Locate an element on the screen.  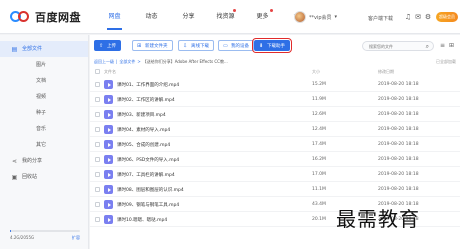
column-header-size: 大小 is located at coordinates (316, 72).